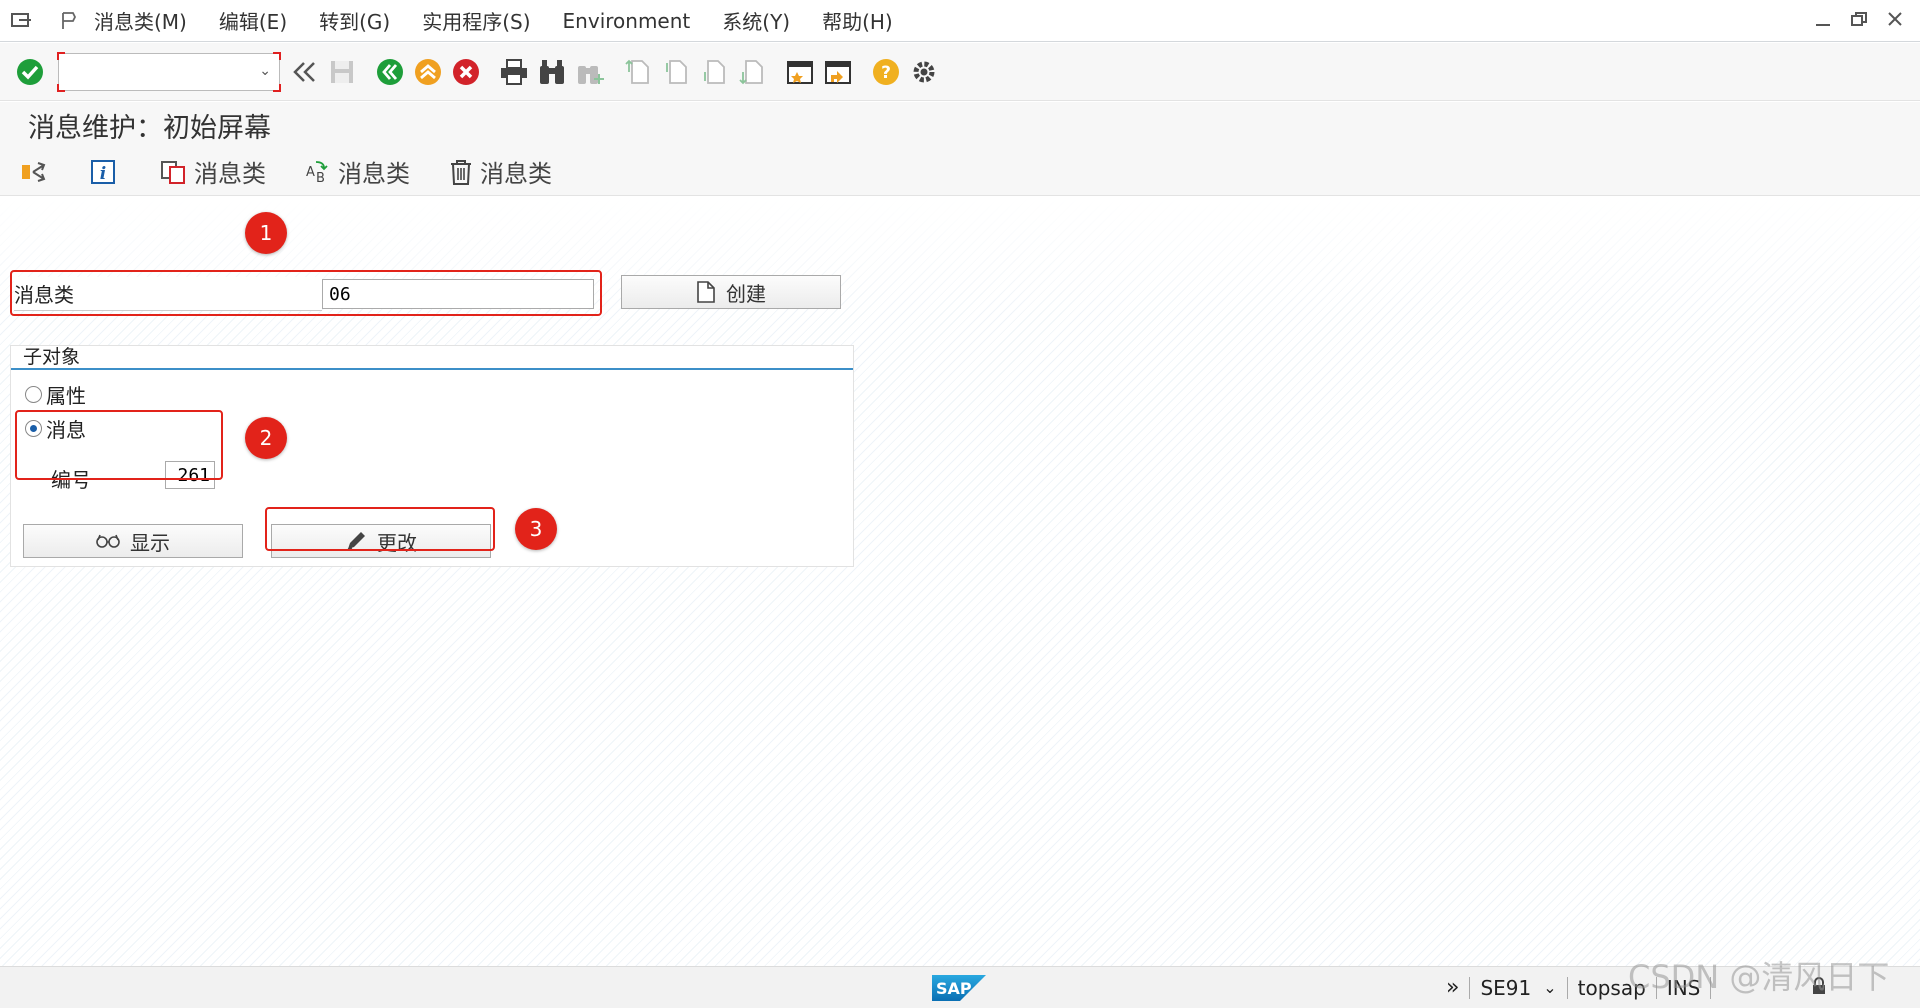  What do you see at coordinates (857, 20) in the screenshot?
I see `menu-help: 帮助(H)` at bounding box center [857, 20].